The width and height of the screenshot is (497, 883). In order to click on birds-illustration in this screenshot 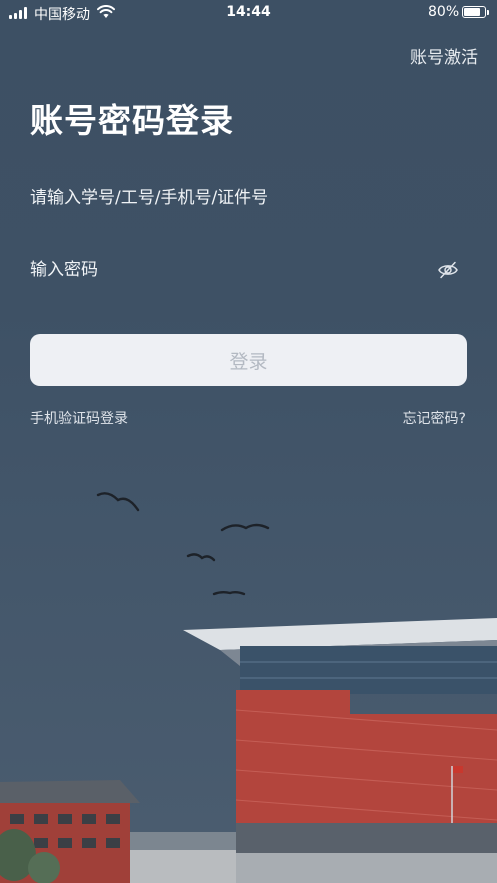, I will do `click(183, 544)`.